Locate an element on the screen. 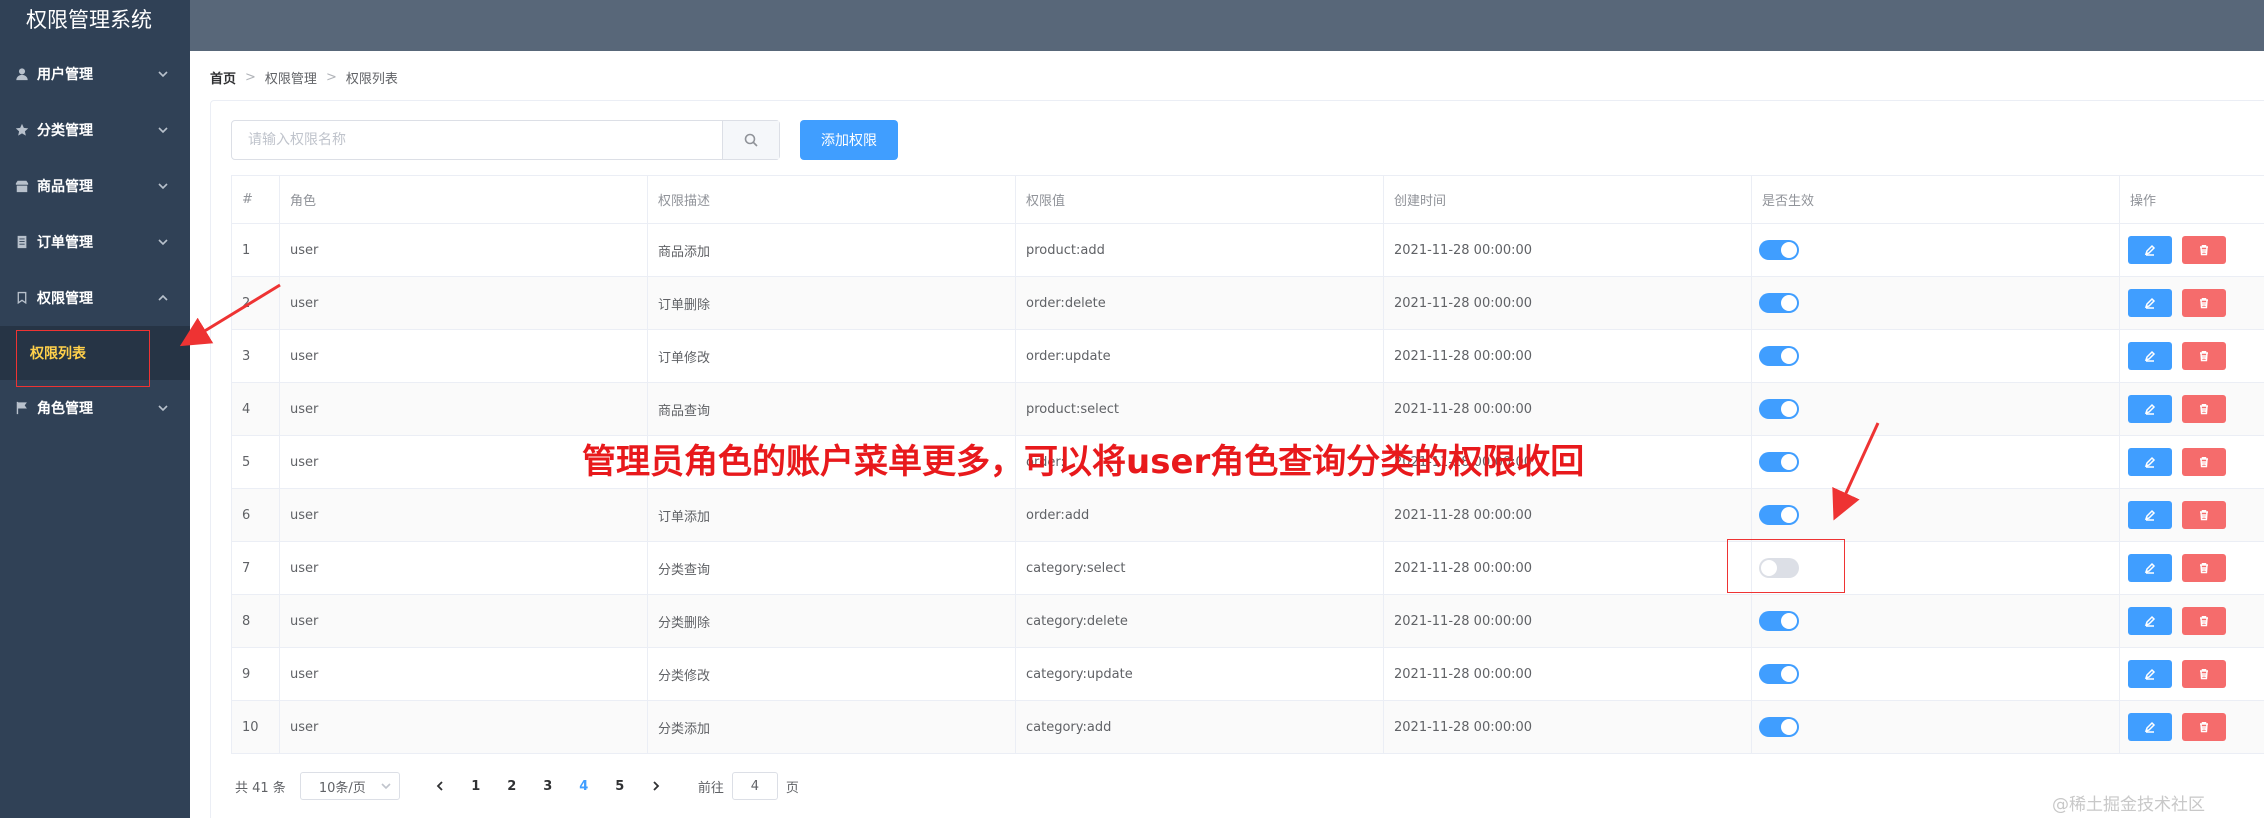  page-number: 3 is located at coordinates (548, 786).